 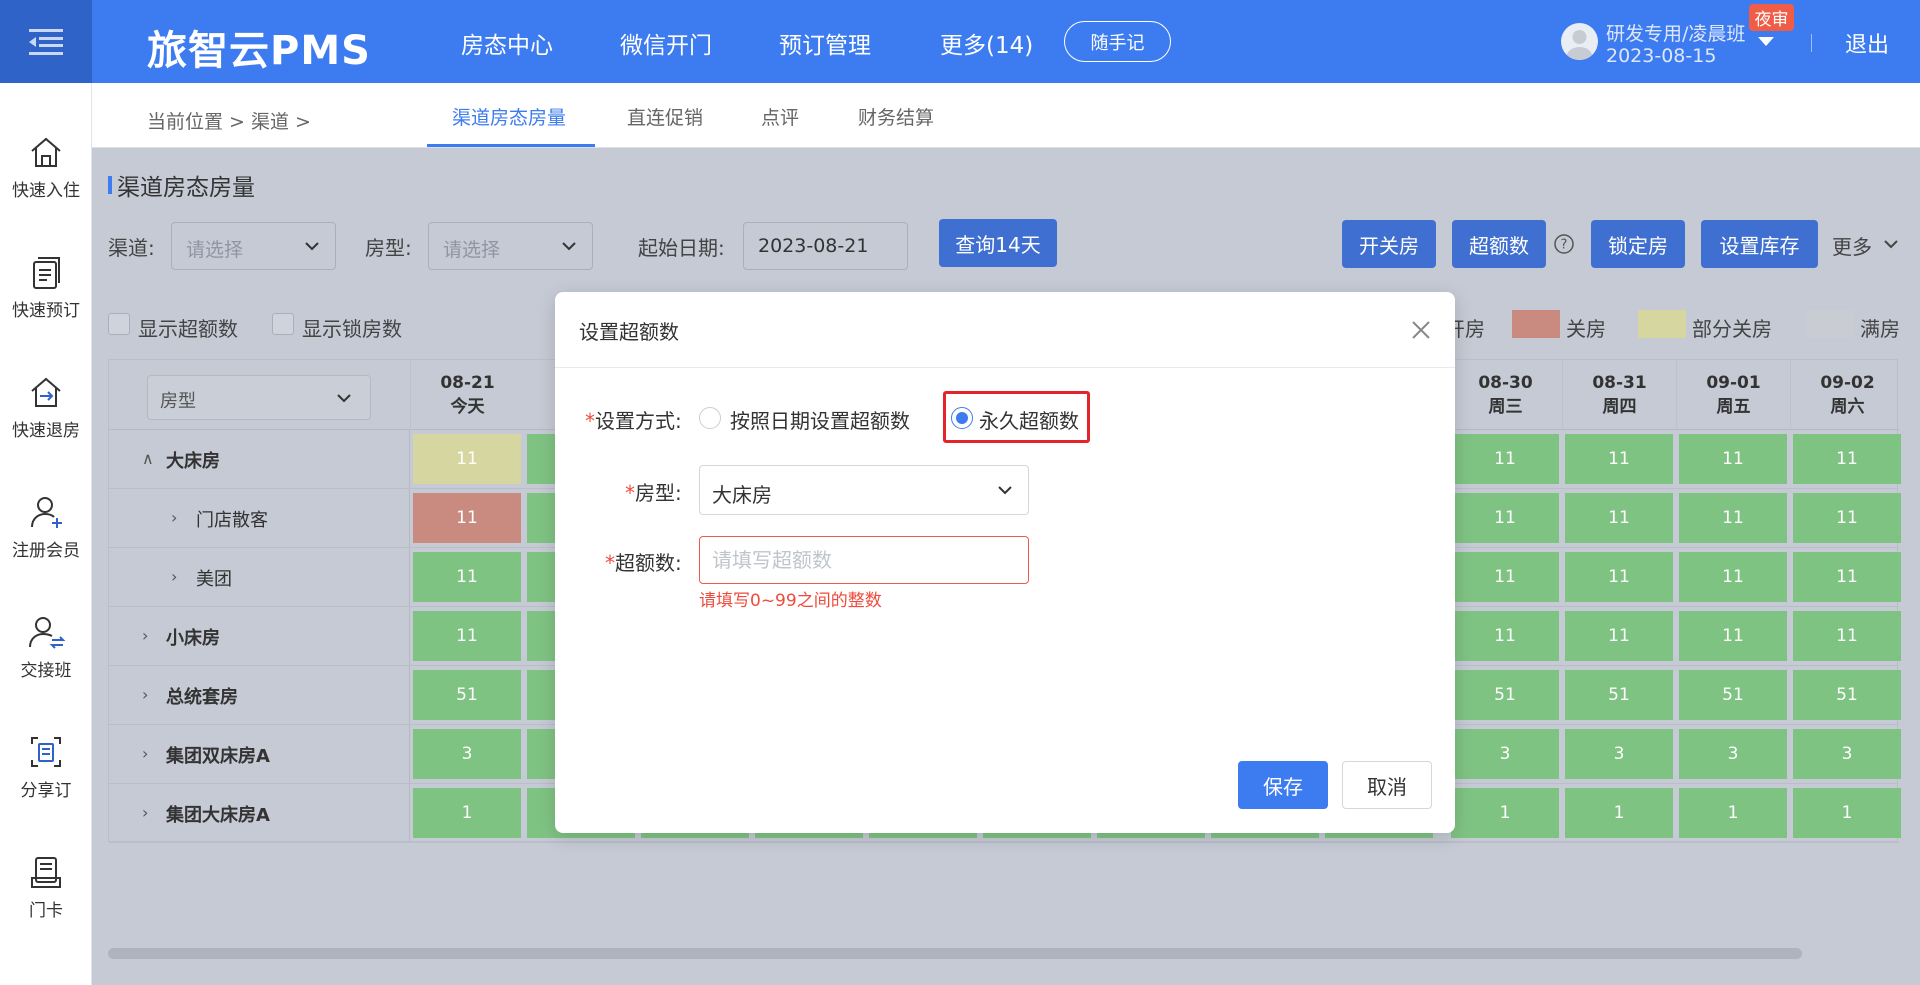 What do you see at coordinates (1564, 244) in the screenshot?
I see `help-icon: ?` at bounding box center [1564, 244].